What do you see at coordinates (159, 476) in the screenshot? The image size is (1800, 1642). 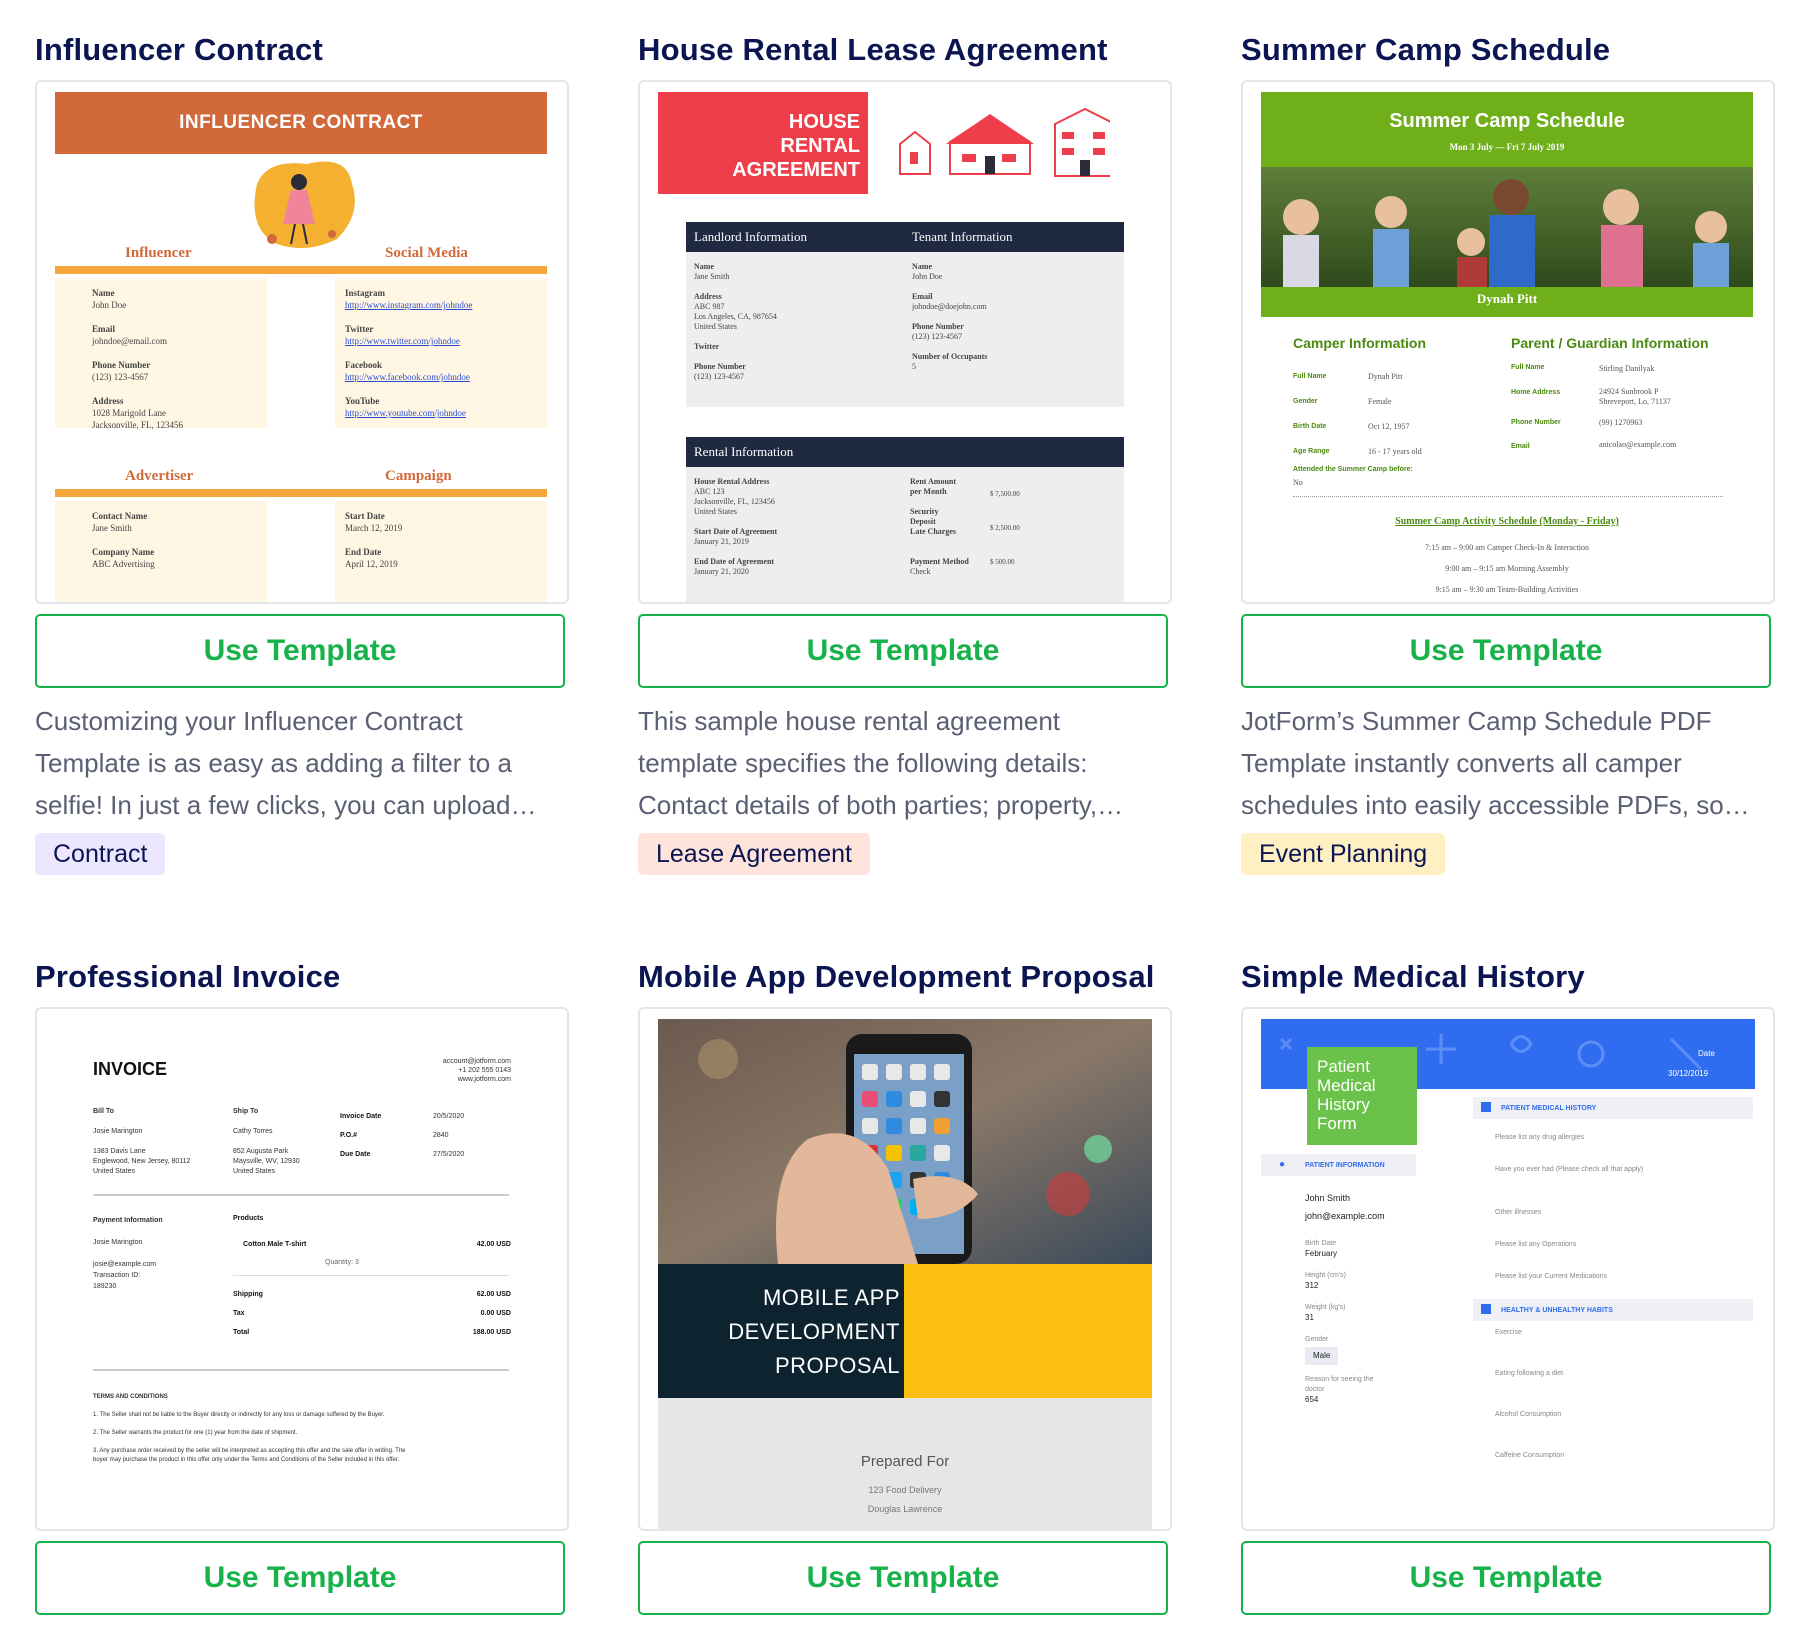 I see `section-advertiser: Advertiser` at bounding box center [159, 476].